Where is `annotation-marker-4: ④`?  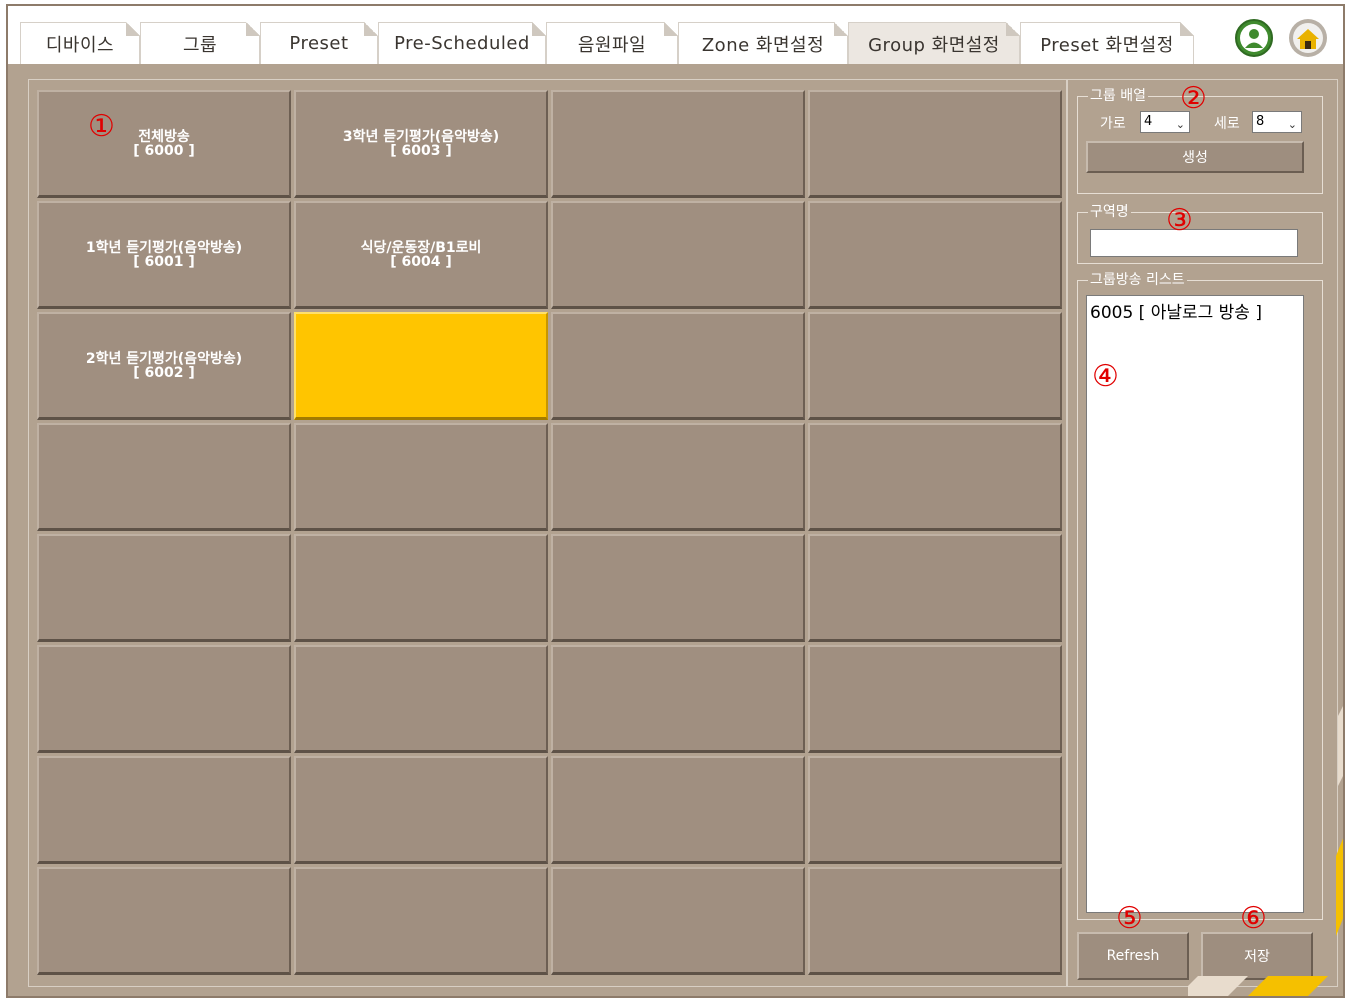
annotation-marker-4: ④ is located at coordinates (1105, 376).